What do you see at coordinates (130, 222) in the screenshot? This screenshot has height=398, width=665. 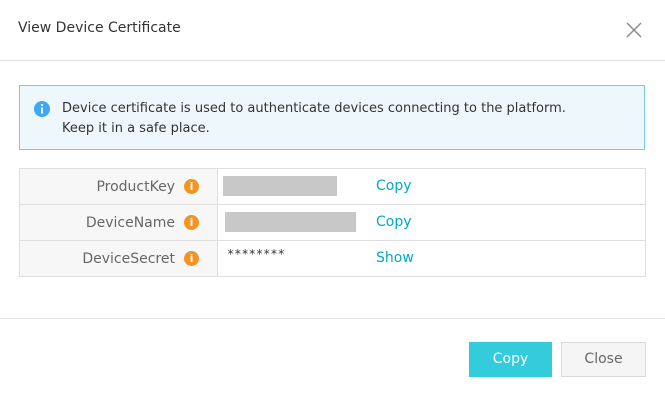 I see `device-name-label: DeviceName` at bounding box center [130, 222].